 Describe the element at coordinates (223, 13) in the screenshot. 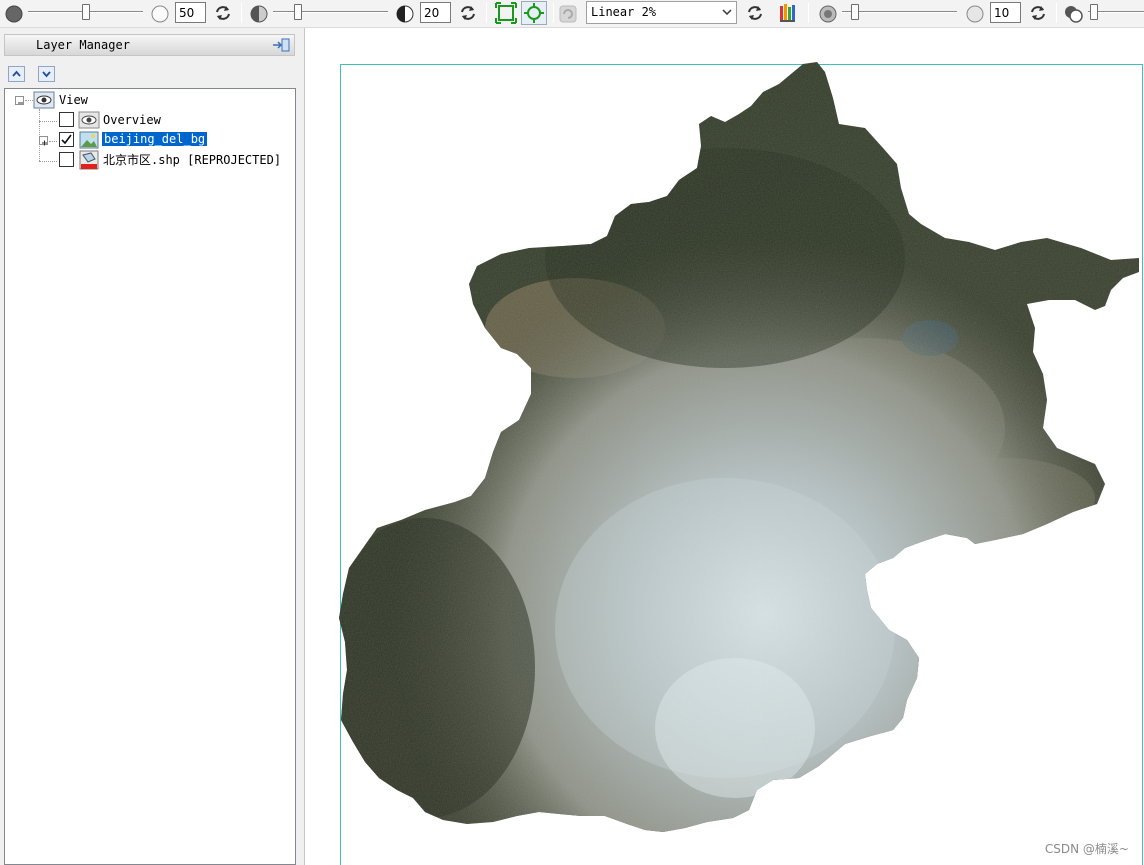

I see `reset-brightness-icon` at that location.